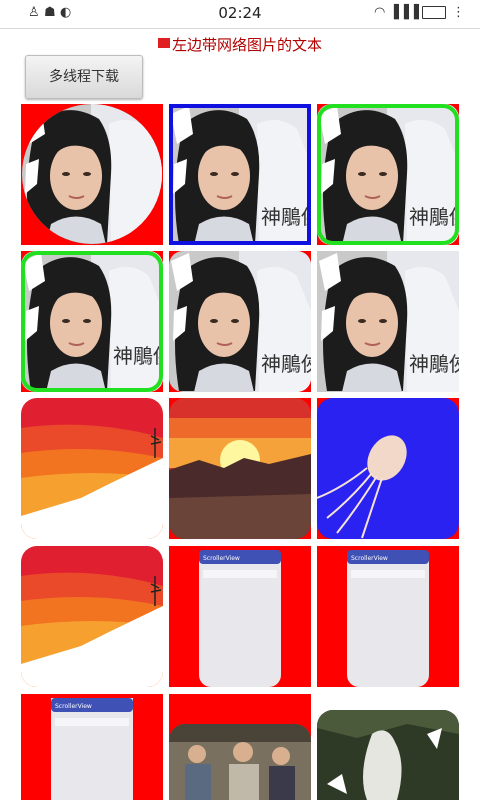 The height and width of the screenshot is (800, 480). I want to click on more-icon: ⋮, so click(458, 13).